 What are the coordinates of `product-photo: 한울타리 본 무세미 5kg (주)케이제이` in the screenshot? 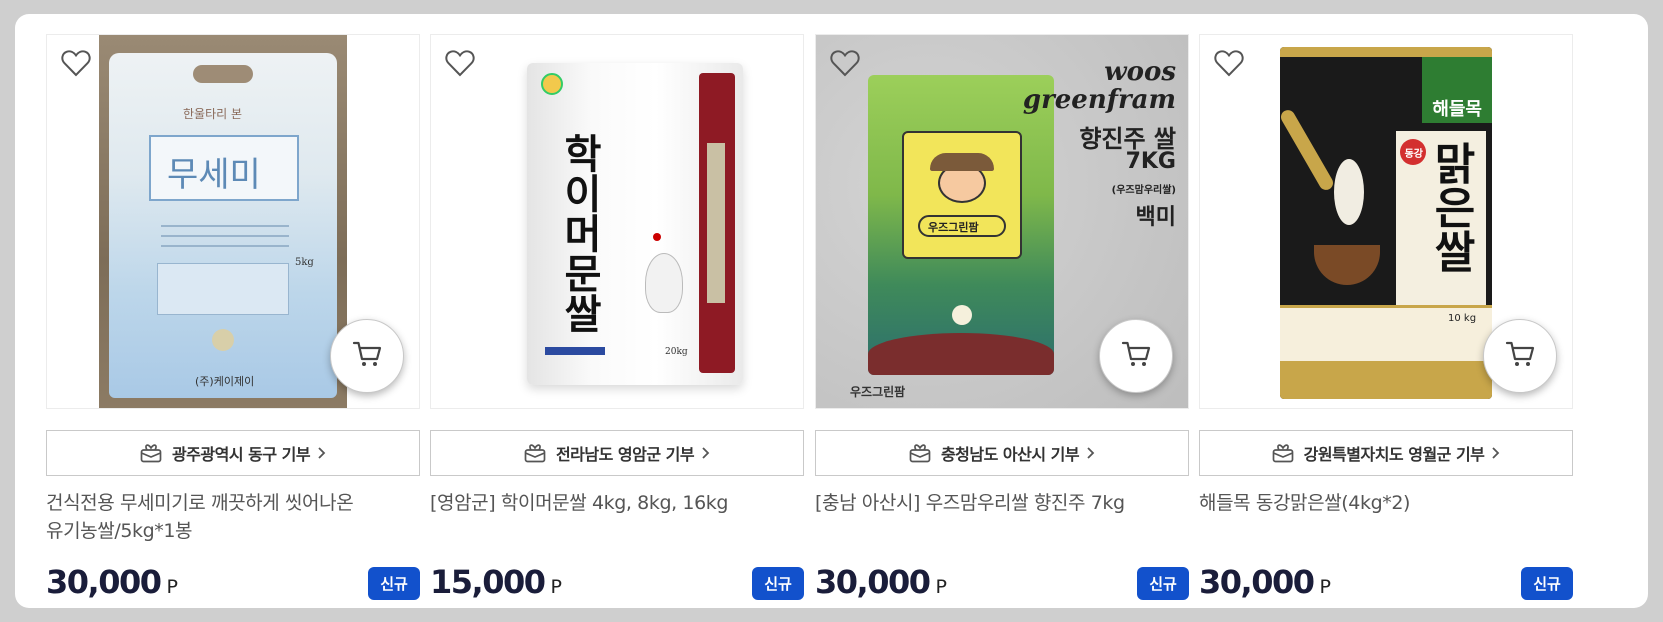 It's located at (223, 221).